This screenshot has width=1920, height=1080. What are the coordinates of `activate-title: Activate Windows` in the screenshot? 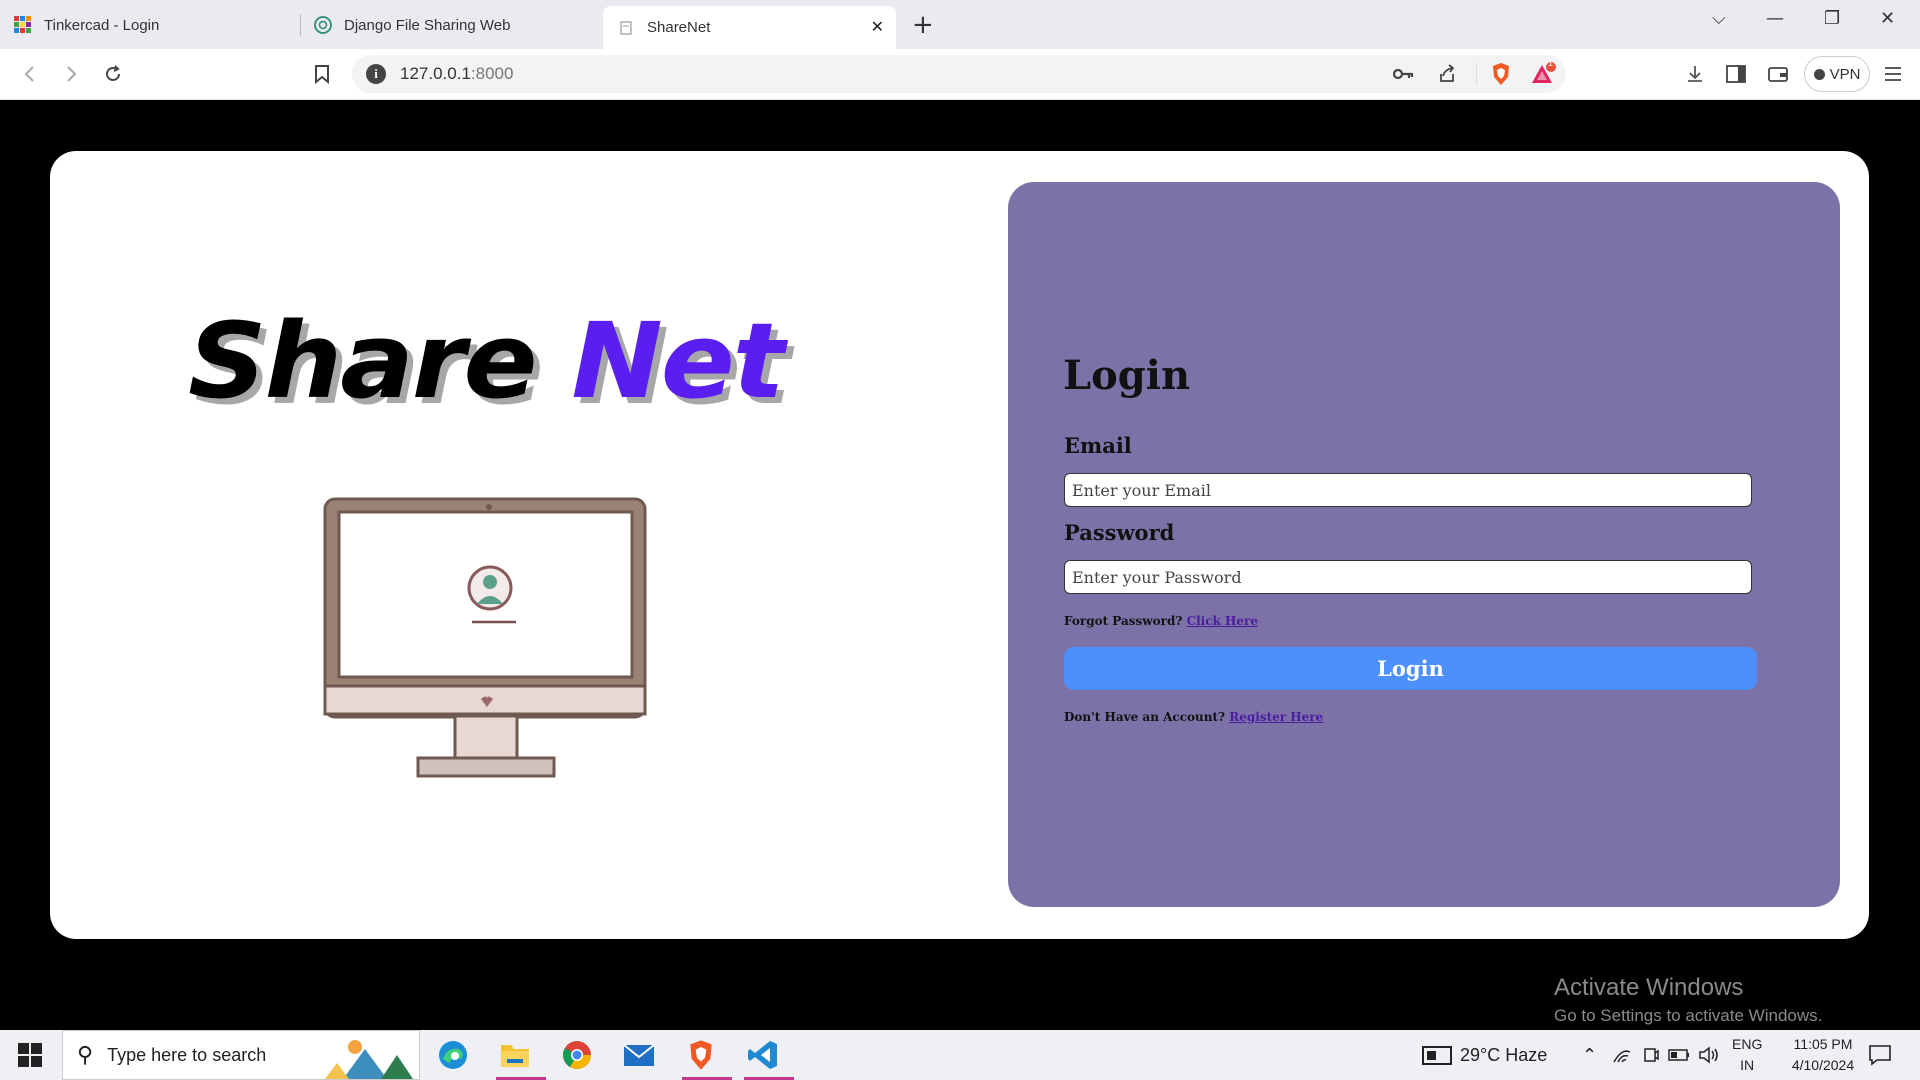 It's located at (1649, 987).